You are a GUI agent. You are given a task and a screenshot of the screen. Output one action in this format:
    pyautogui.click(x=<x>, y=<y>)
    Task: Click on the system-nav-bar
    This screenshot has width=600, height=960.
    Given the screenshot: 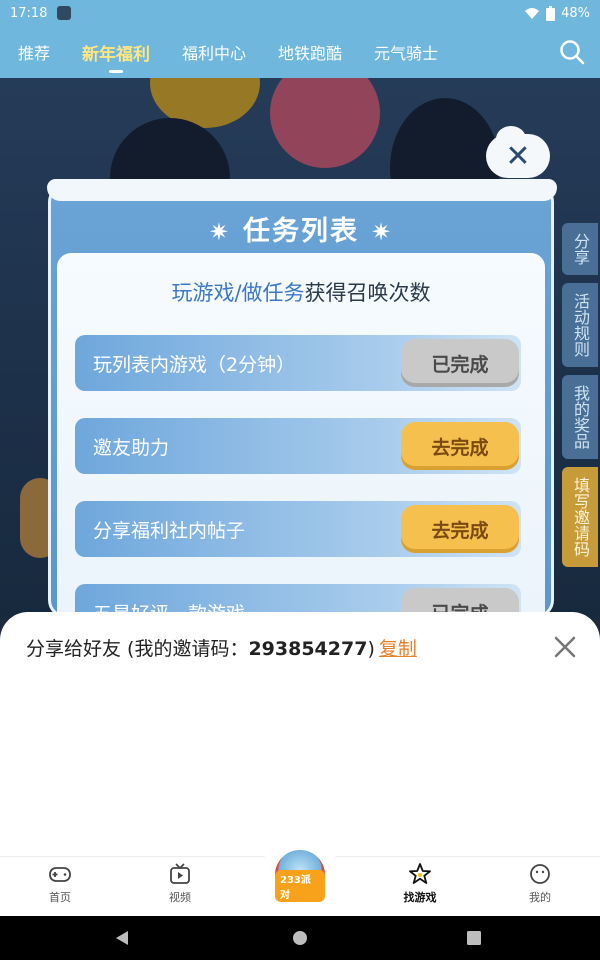 What is the action you would take?
    pyautogui.click(x=300, y=938)
    